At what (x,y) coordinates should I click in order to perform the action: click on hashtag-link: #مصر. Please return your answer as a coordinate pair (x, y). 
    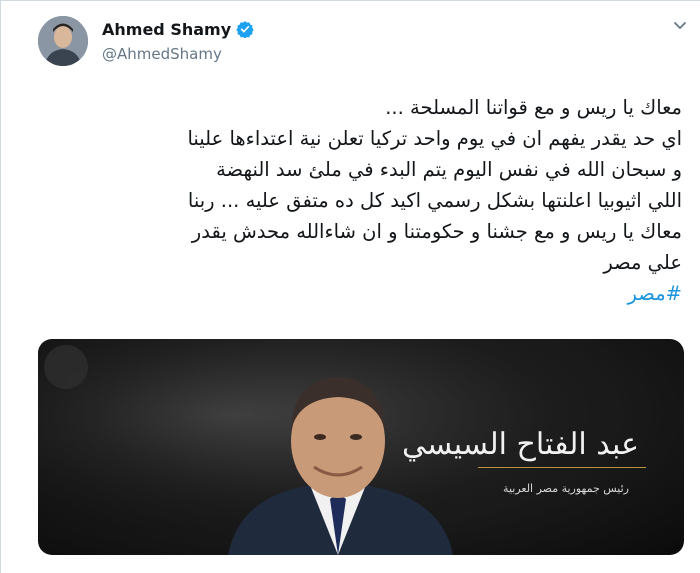
    Looking at the image, I should click on (360, 293).